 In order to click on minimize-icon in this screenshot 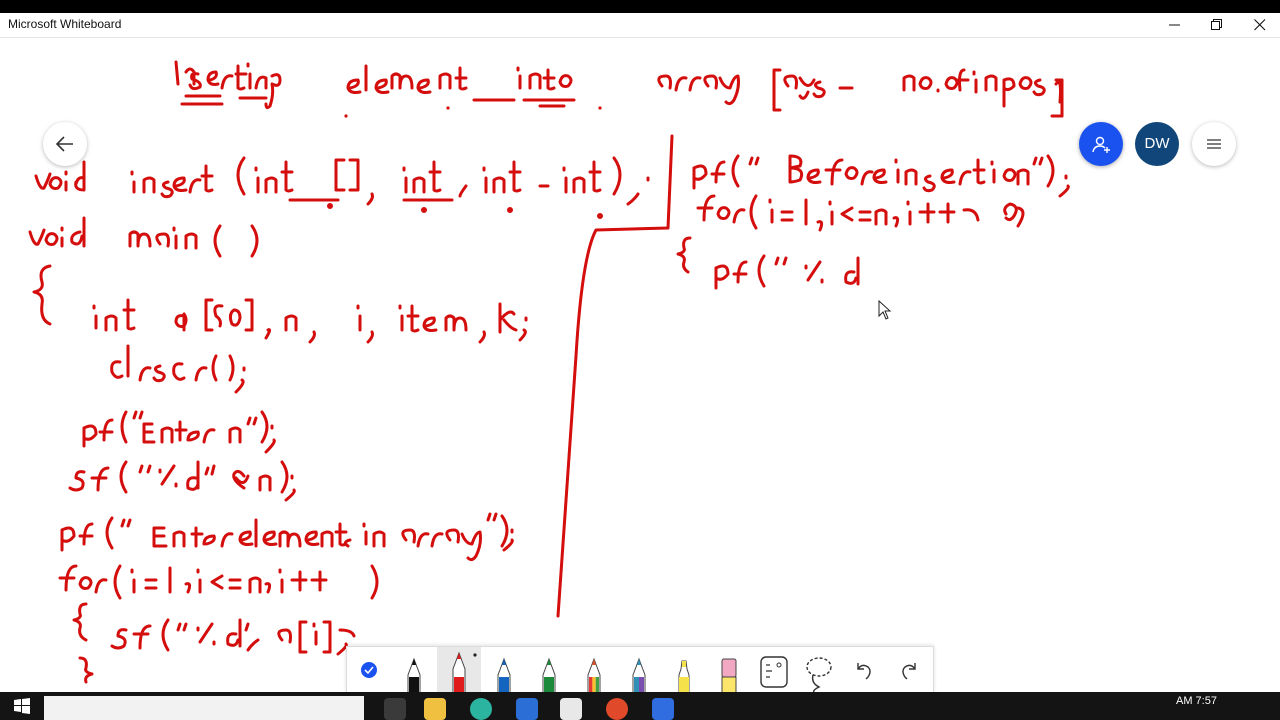, I will do `click(1174, 25)`.